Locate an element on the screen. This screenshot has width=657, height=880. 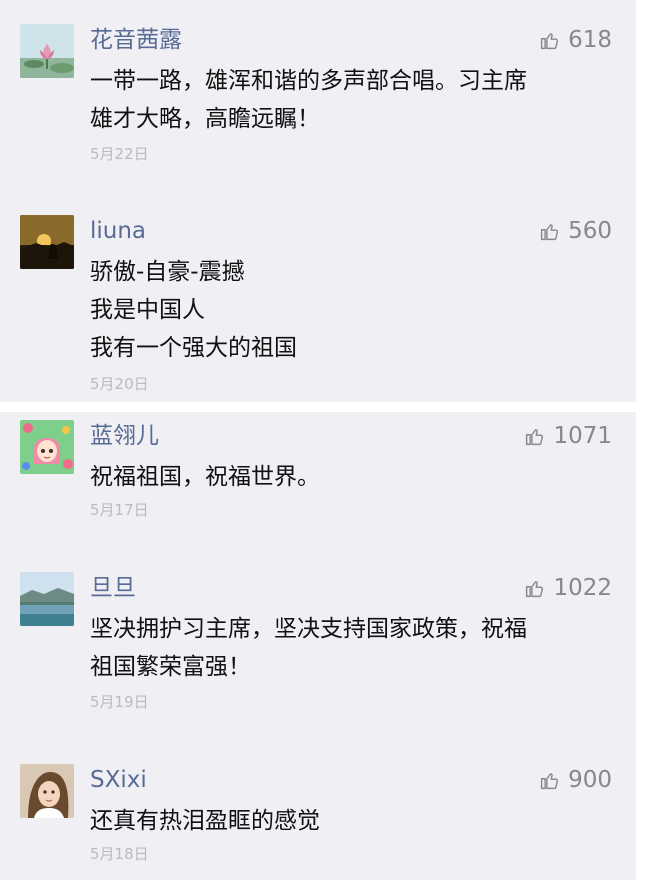
comment-line: 坚决拥护习主席，坚决支持国家政策，祝福 is located at coordinates (308, 629).